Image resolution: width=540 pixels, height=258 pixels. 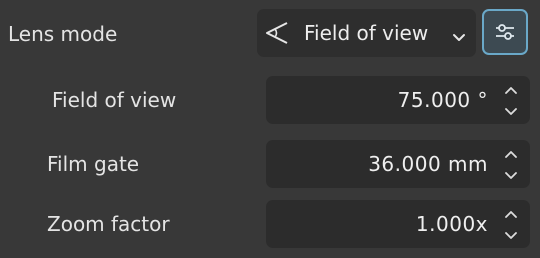 I want to click on field-of-view-input: 75.000 °, so click(x=398, y=100).